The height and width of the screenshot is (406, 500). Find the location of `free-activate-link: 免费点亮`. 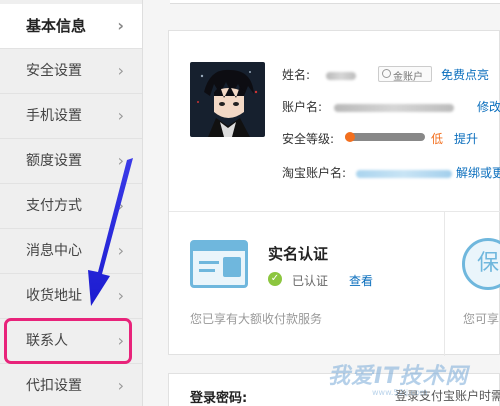

free-activate-link: 免费点亮 is located at coordinates (465, 74).